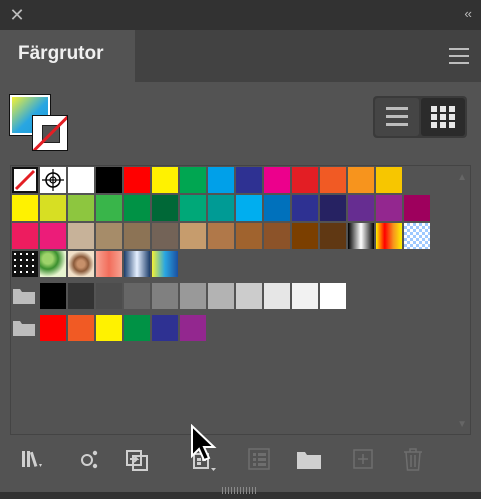  What do you see at coordinates (204, 443) in the screenshot?
I see `mouse-cursor-icon` at bounding box center [204, 443].